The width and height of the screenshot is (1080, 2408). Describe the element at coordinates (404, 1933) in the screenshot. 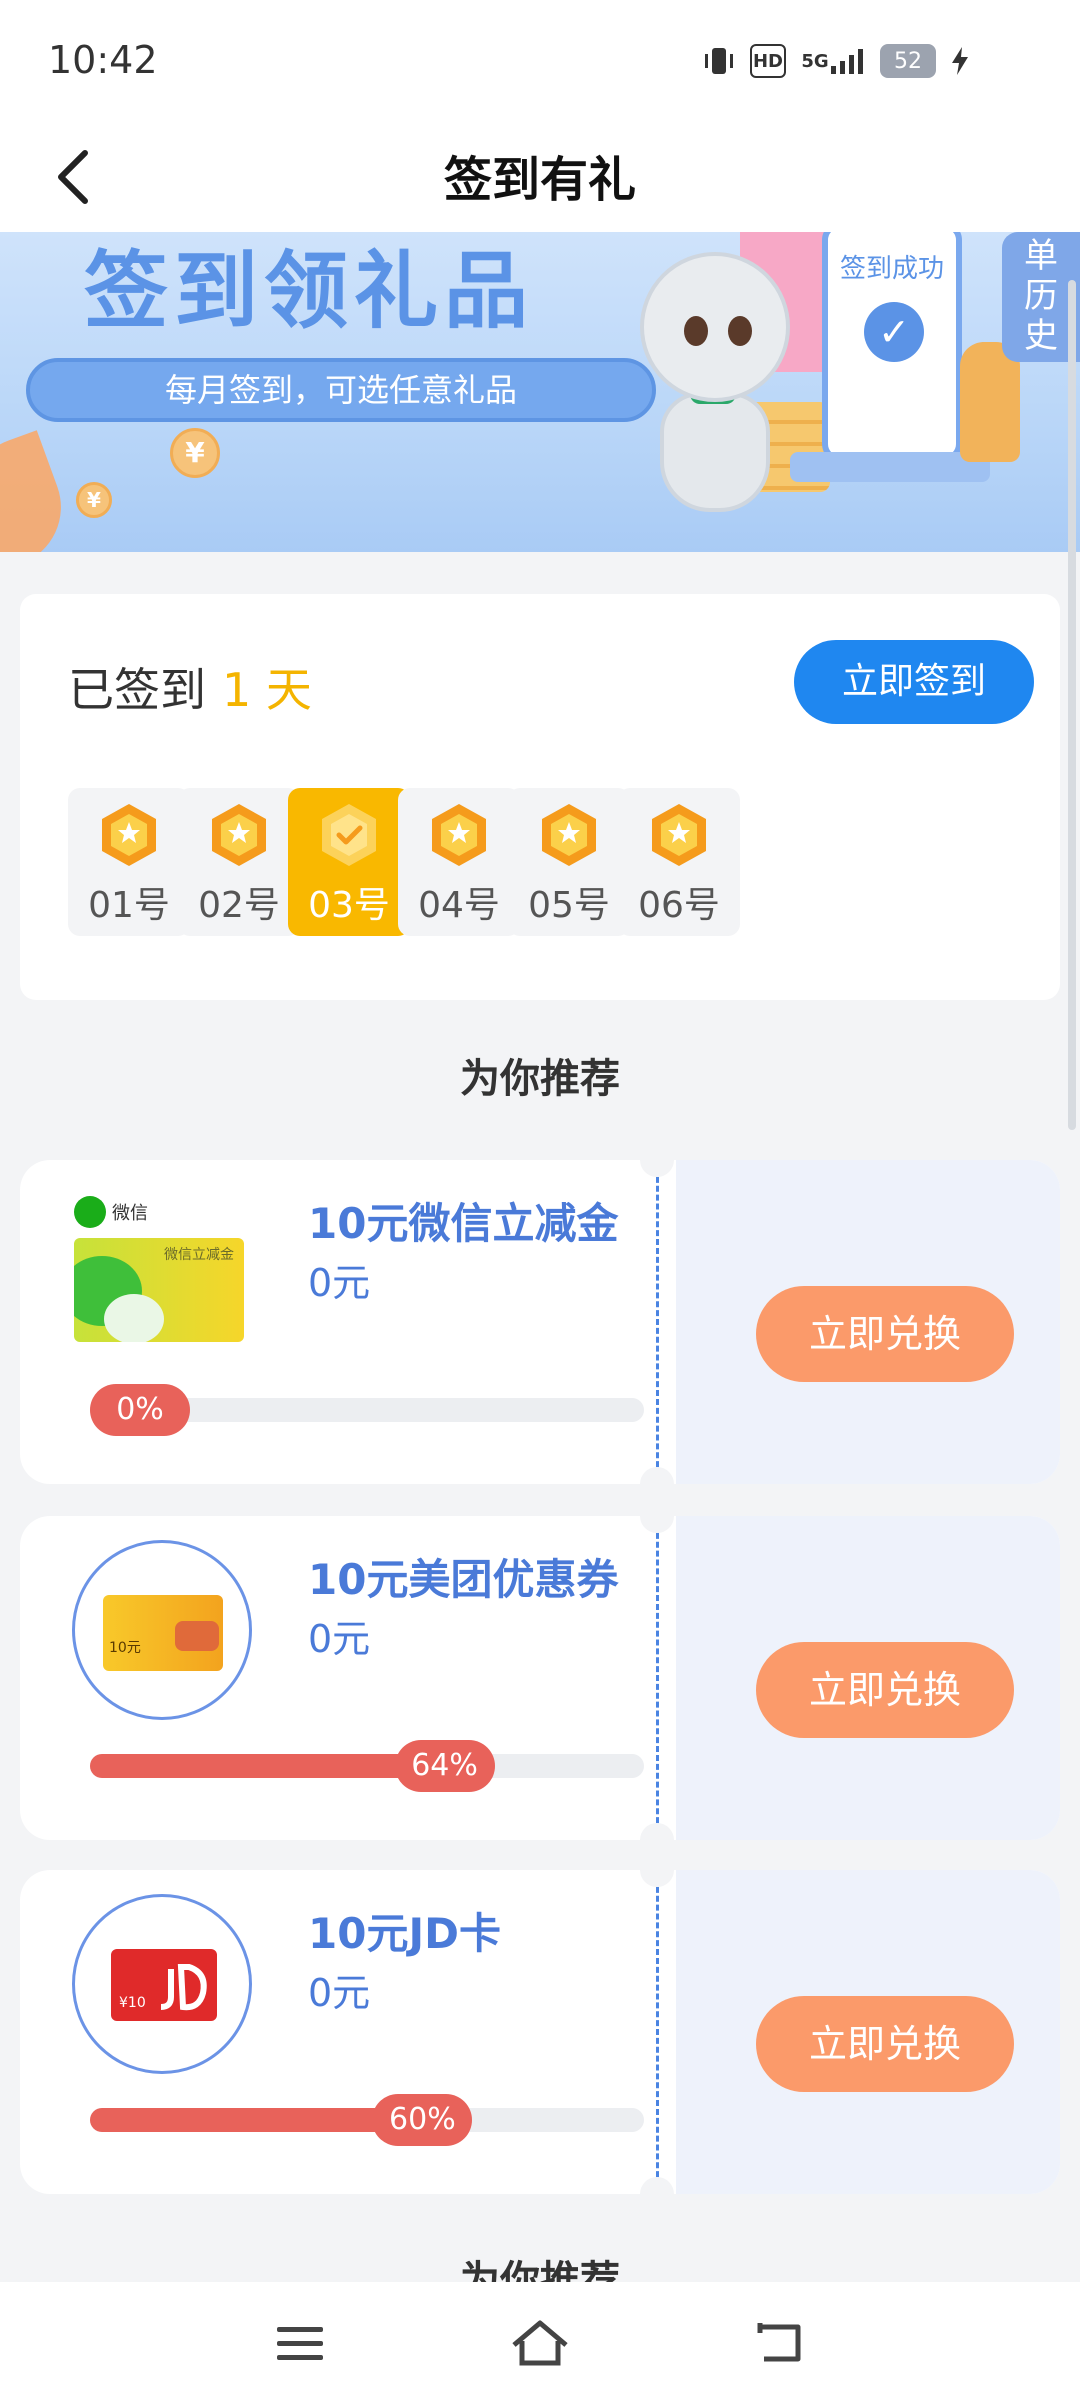

I see `coupon-name: 10元JD卡` at that location.